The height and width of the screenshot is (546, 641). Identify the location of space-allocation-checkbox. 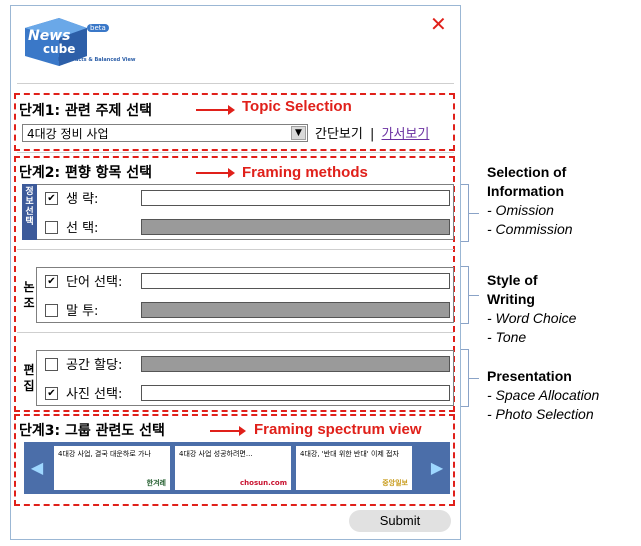
(51, 364).